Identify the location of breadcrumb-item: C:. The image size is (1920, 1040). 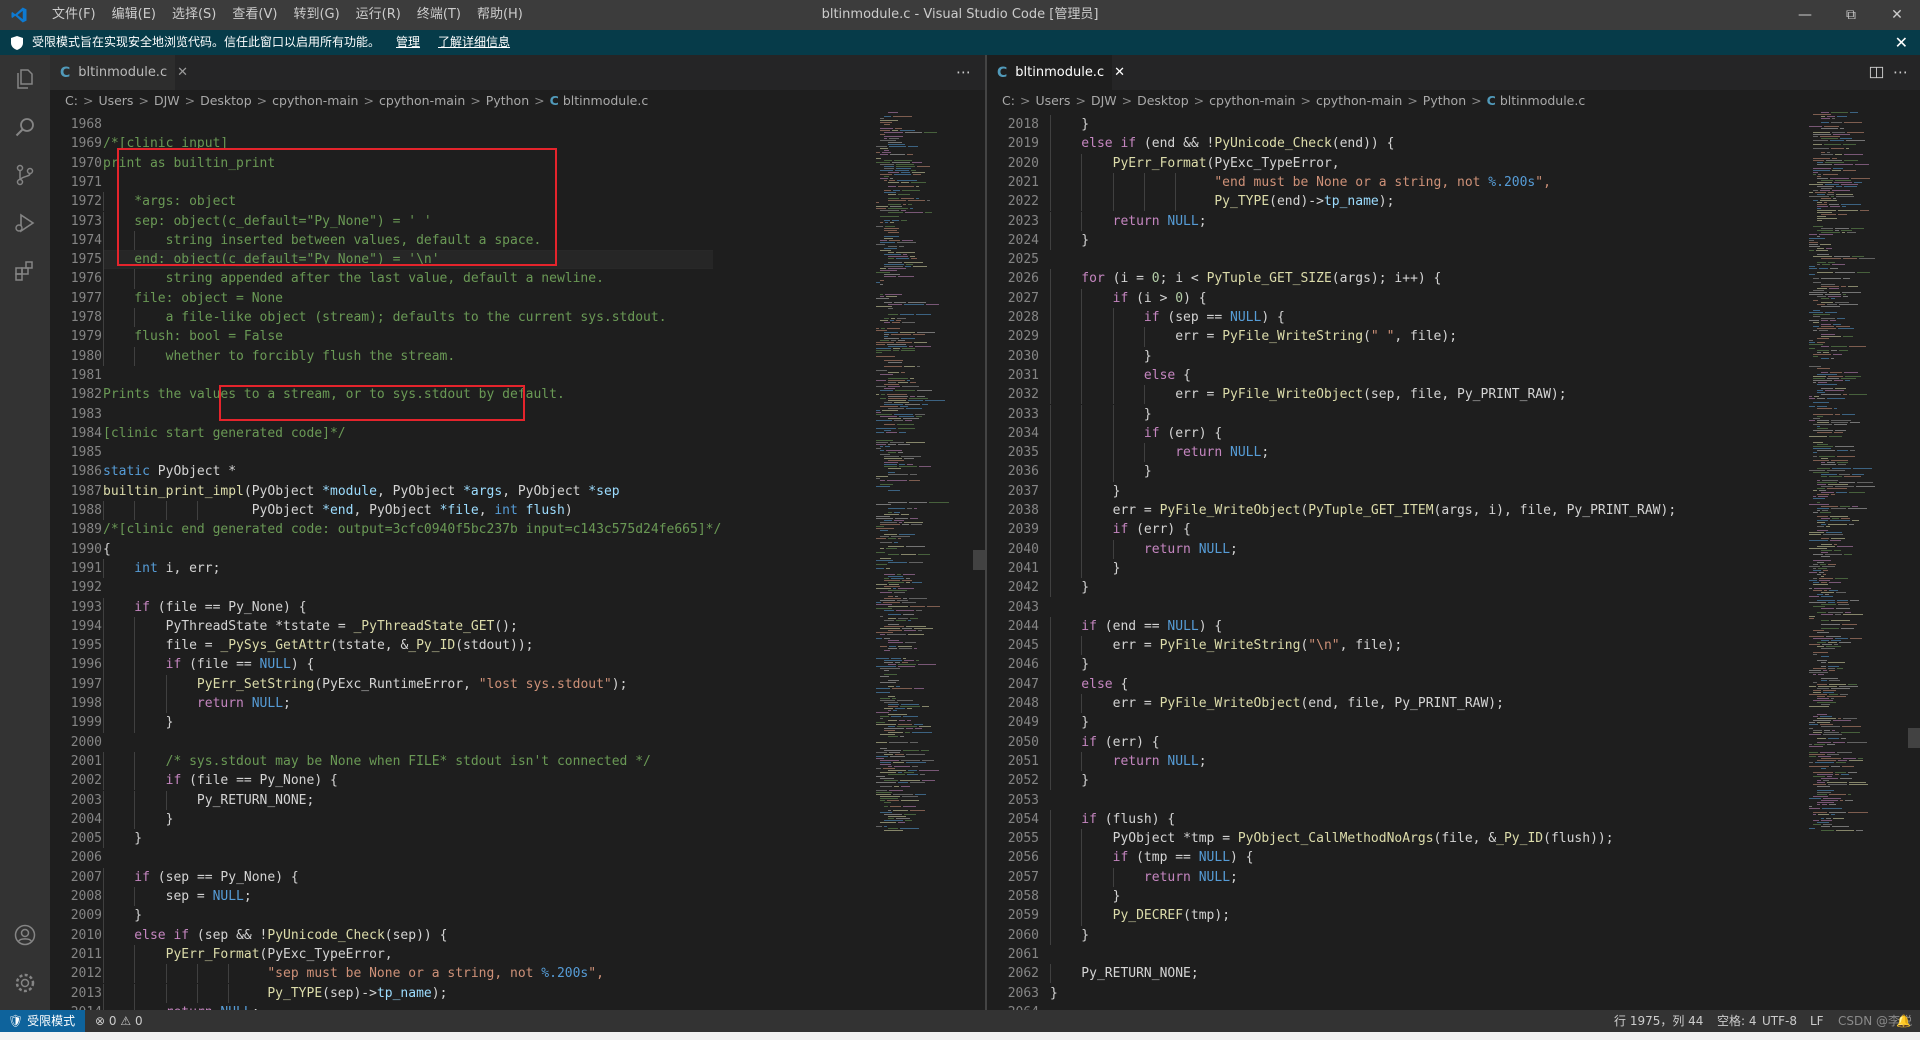
(71, 100).